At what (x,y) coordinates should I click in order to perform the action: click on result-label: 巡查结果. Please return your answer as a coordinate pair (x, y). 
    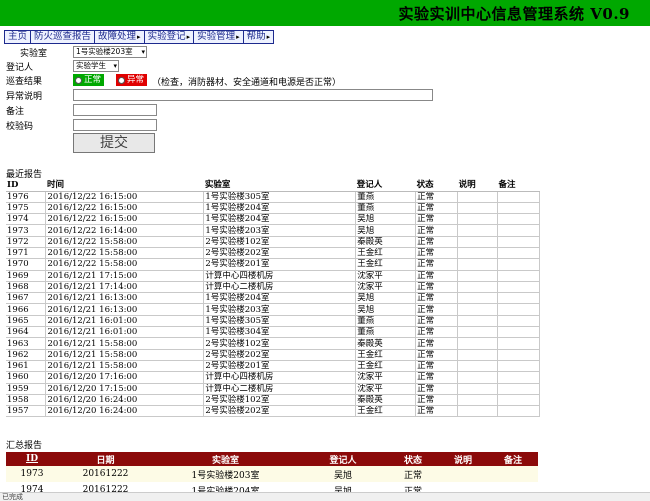
    Looking at the image, I should click on (24, 82).